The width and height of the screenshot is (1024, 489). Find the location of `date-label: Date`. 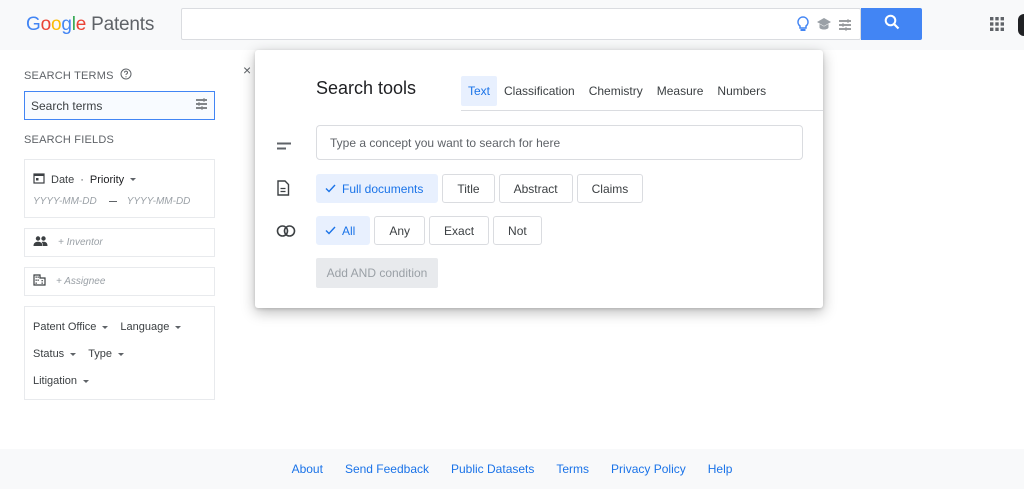

date-label: Date is located at coordinates (63, 179).